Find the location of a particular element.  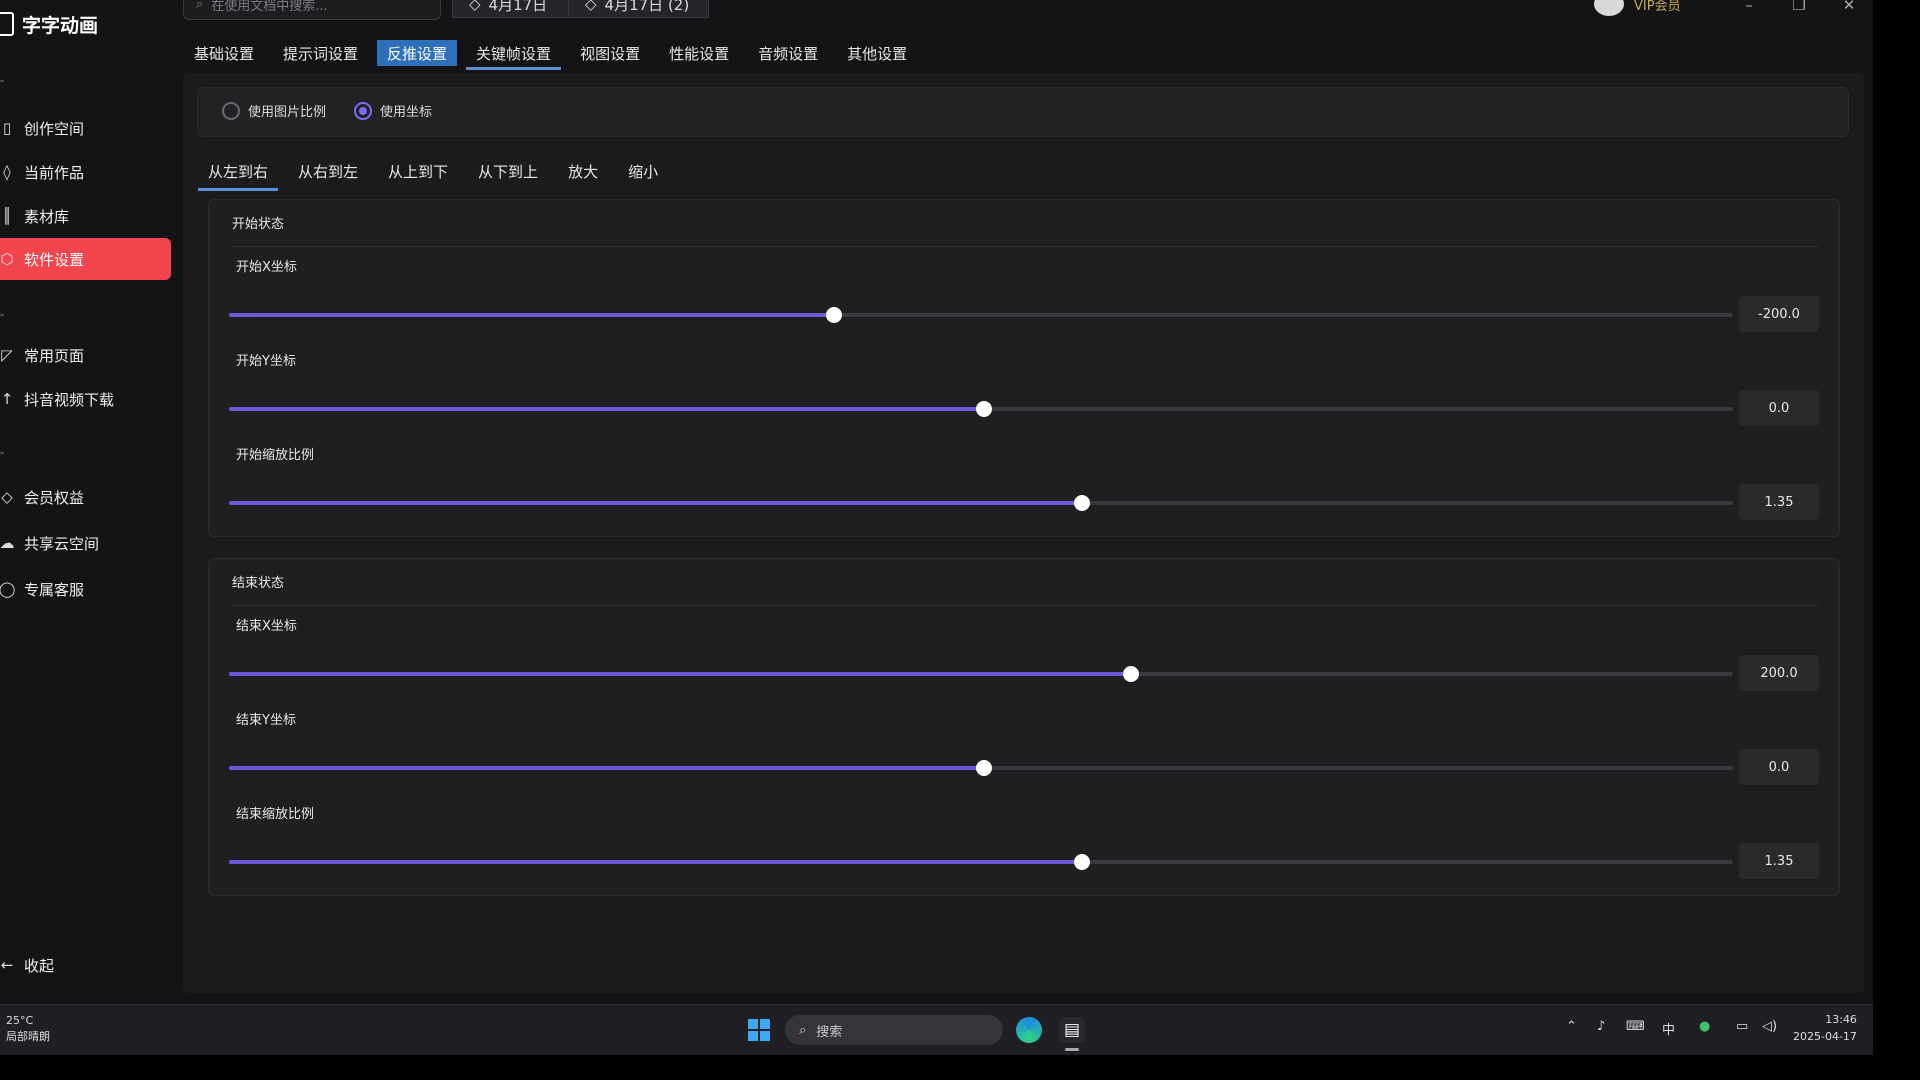

slider-label: 开始缩放比例 is located at coordinates (275, 455).